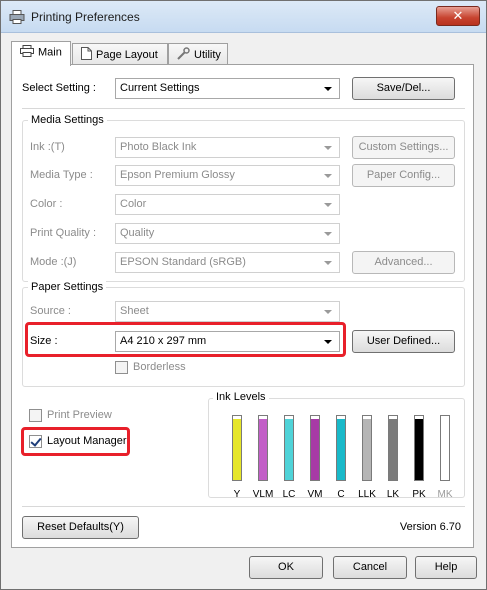  Describe the element at coordinates (134, 311) in the screenshot. I see `source-value: Sheet` at that location.